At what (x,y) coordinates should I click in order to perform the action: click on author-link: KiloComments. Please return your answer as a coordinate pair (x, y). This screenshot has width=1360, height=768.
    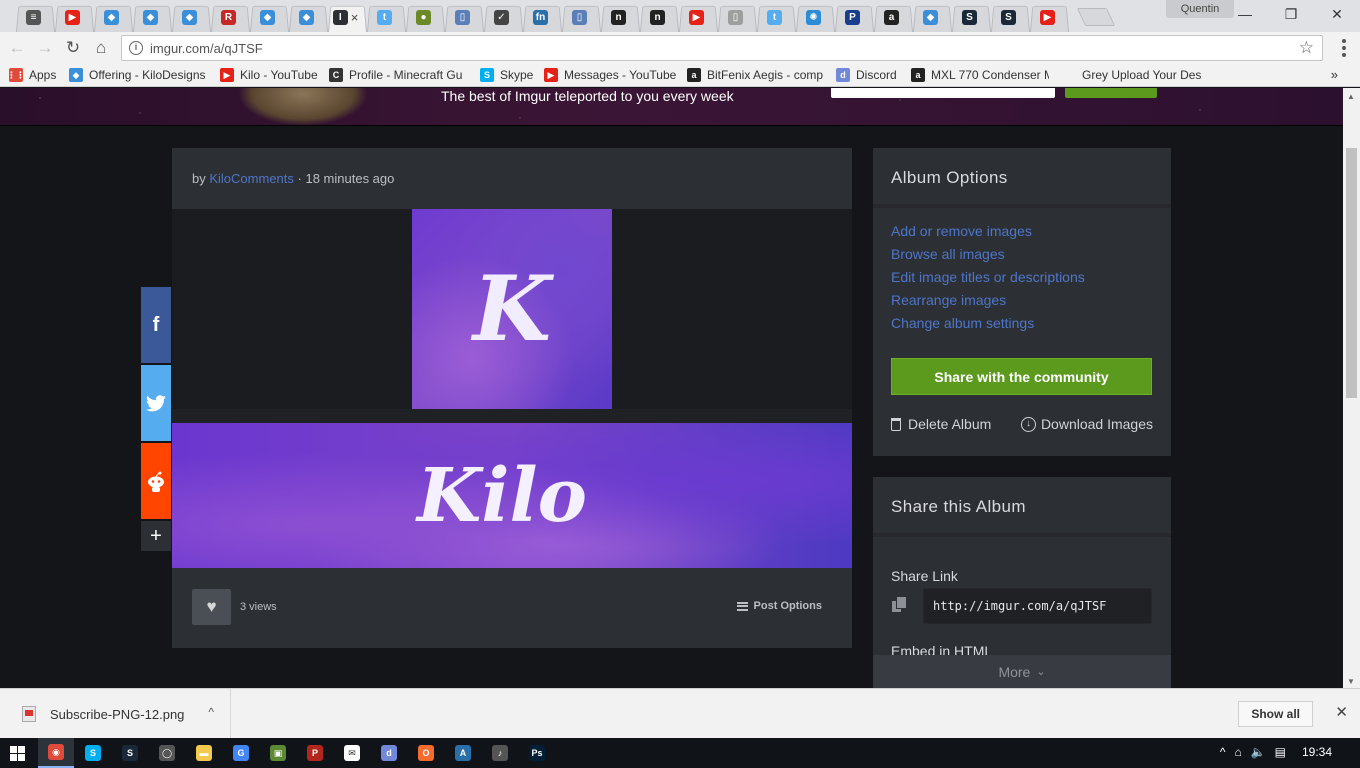
    Looking at the image, I should click on (251, 178).